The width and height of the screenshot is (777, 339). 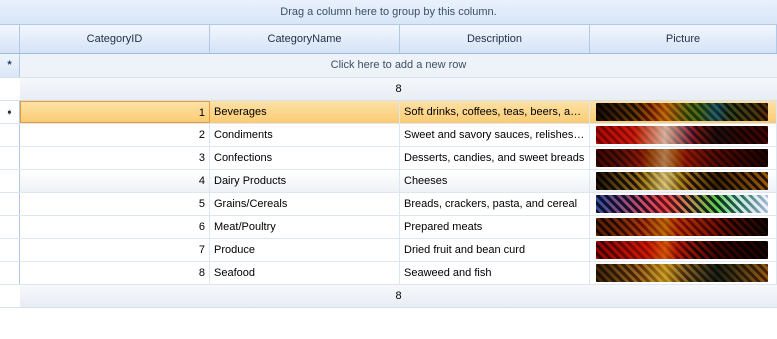 What do you see at coordinates (115, 158) in the screenshot?
I see `cell-categoryid: 3` at bounding box center [115, 158].